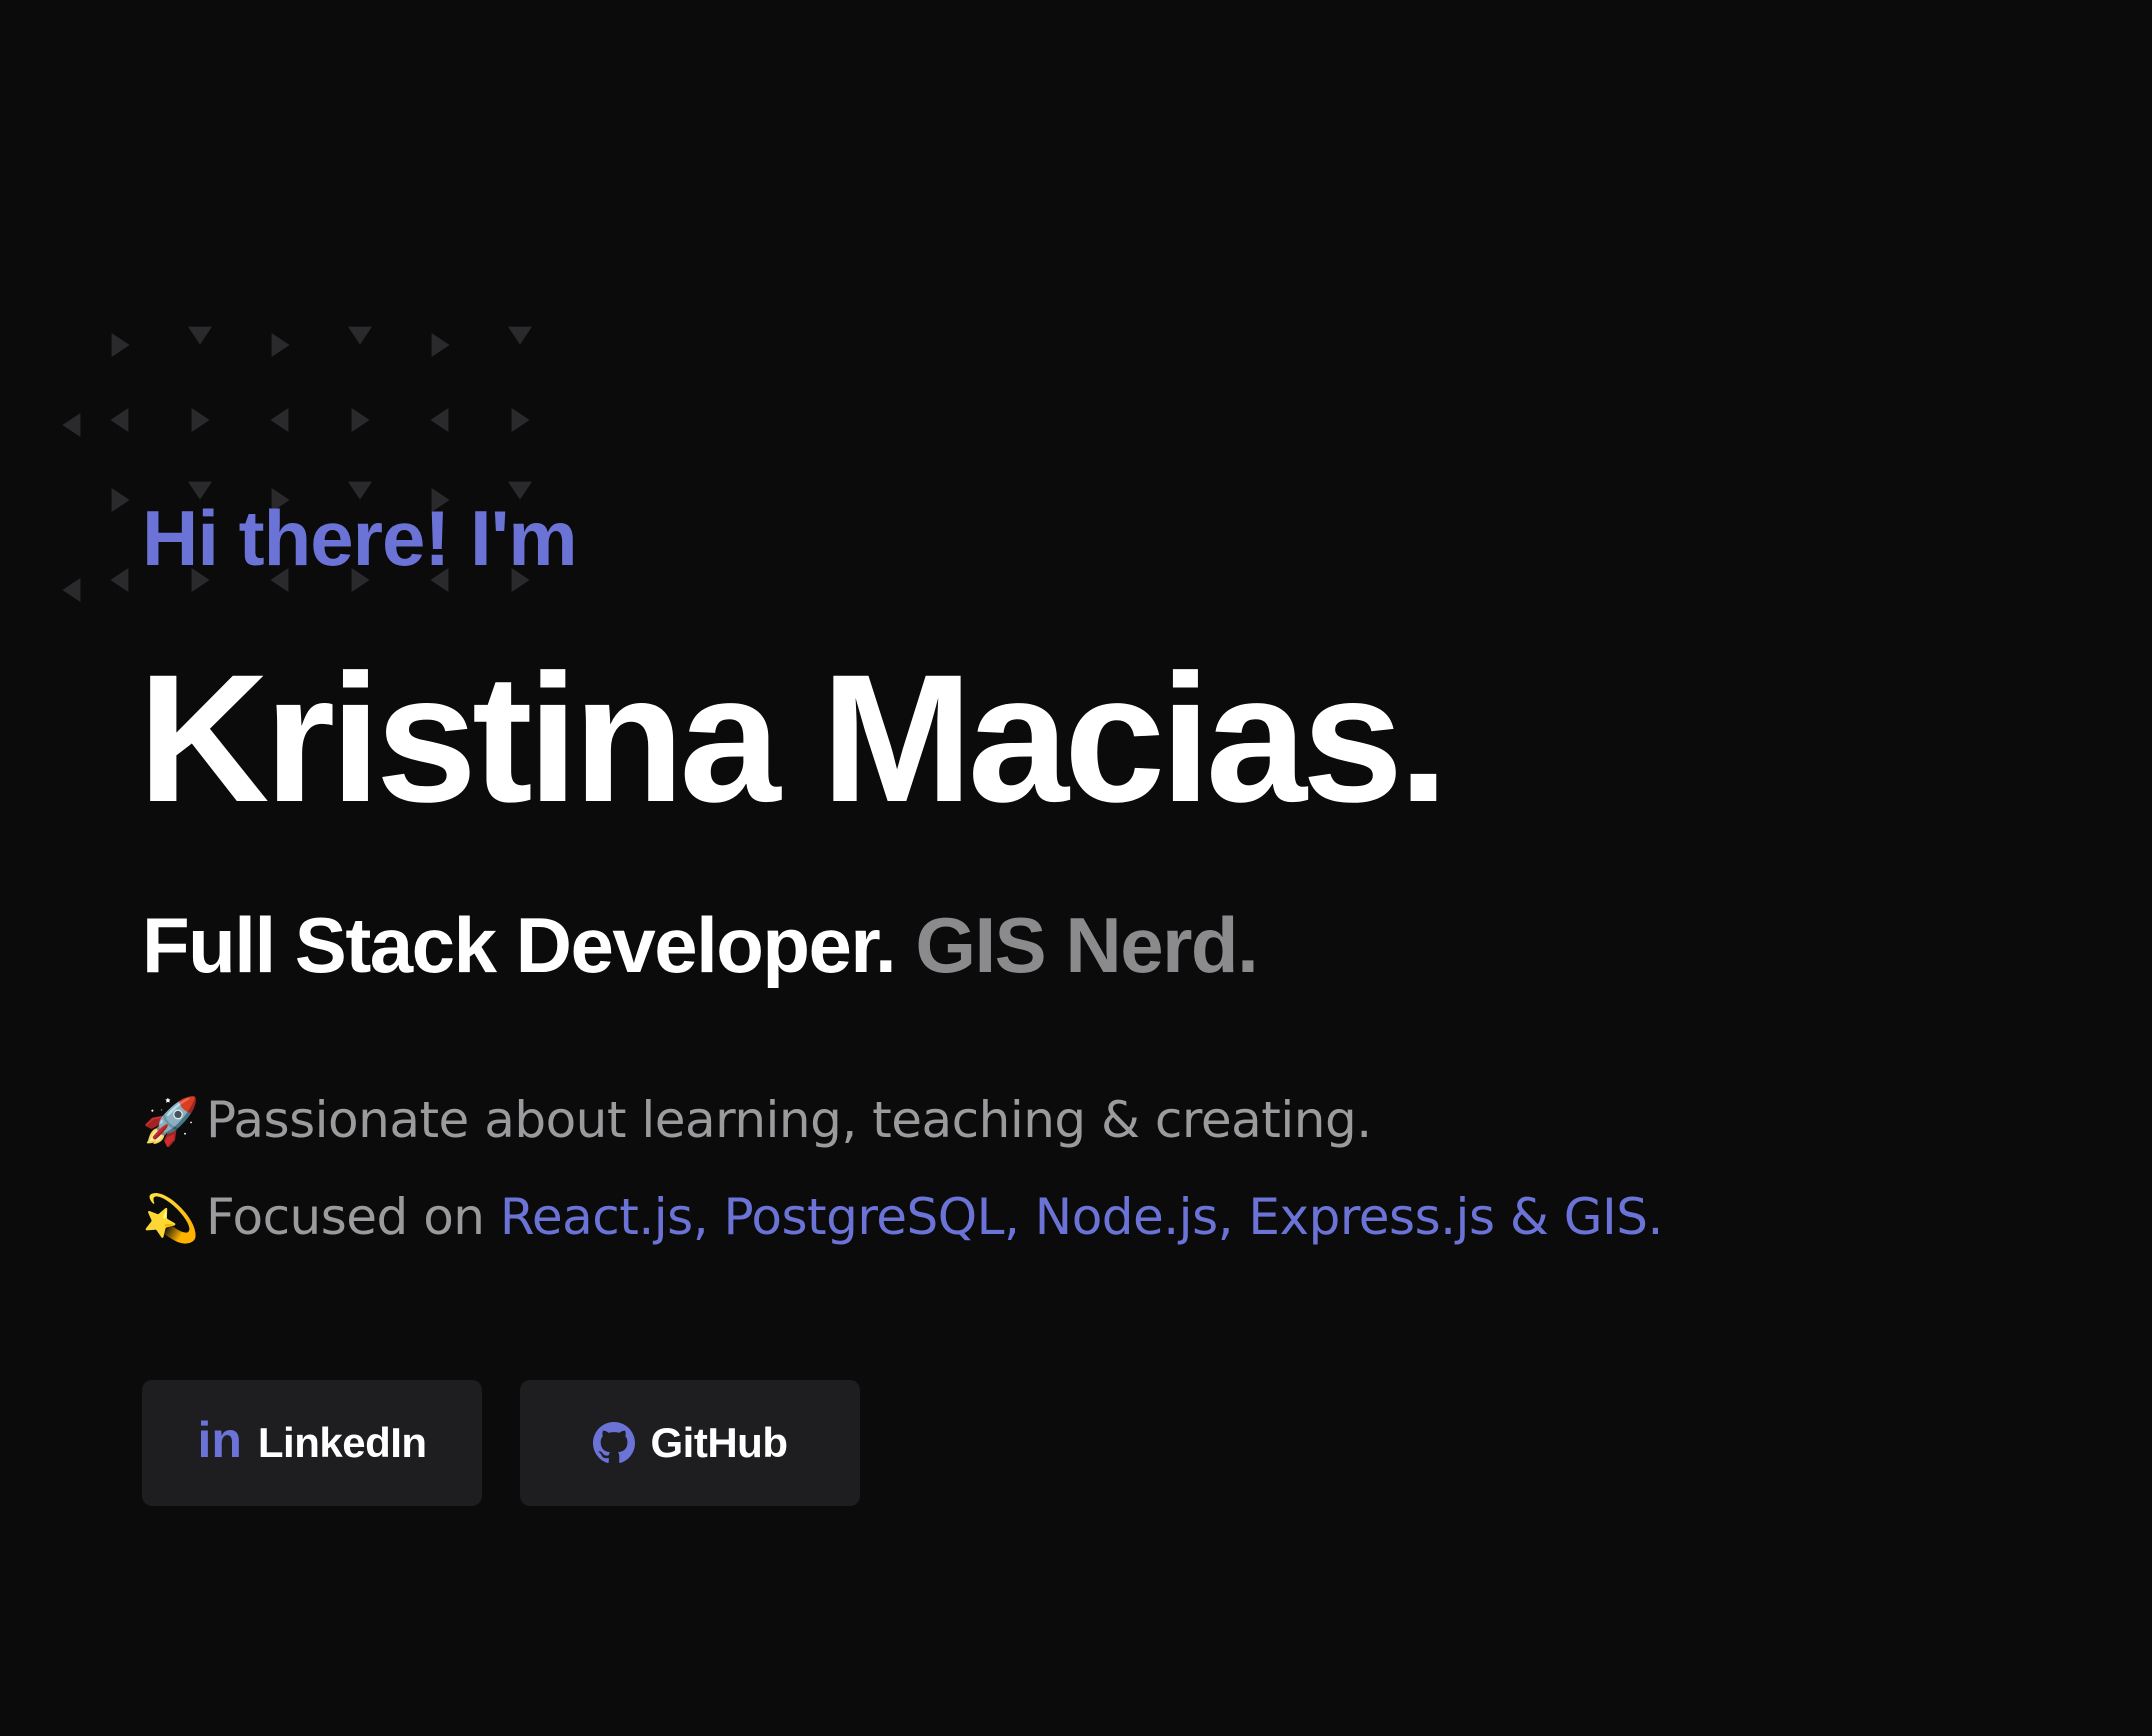 The image size is (2152, 1736). I want to click on dizzy-star-icon: 💫, so click(170, 1218).